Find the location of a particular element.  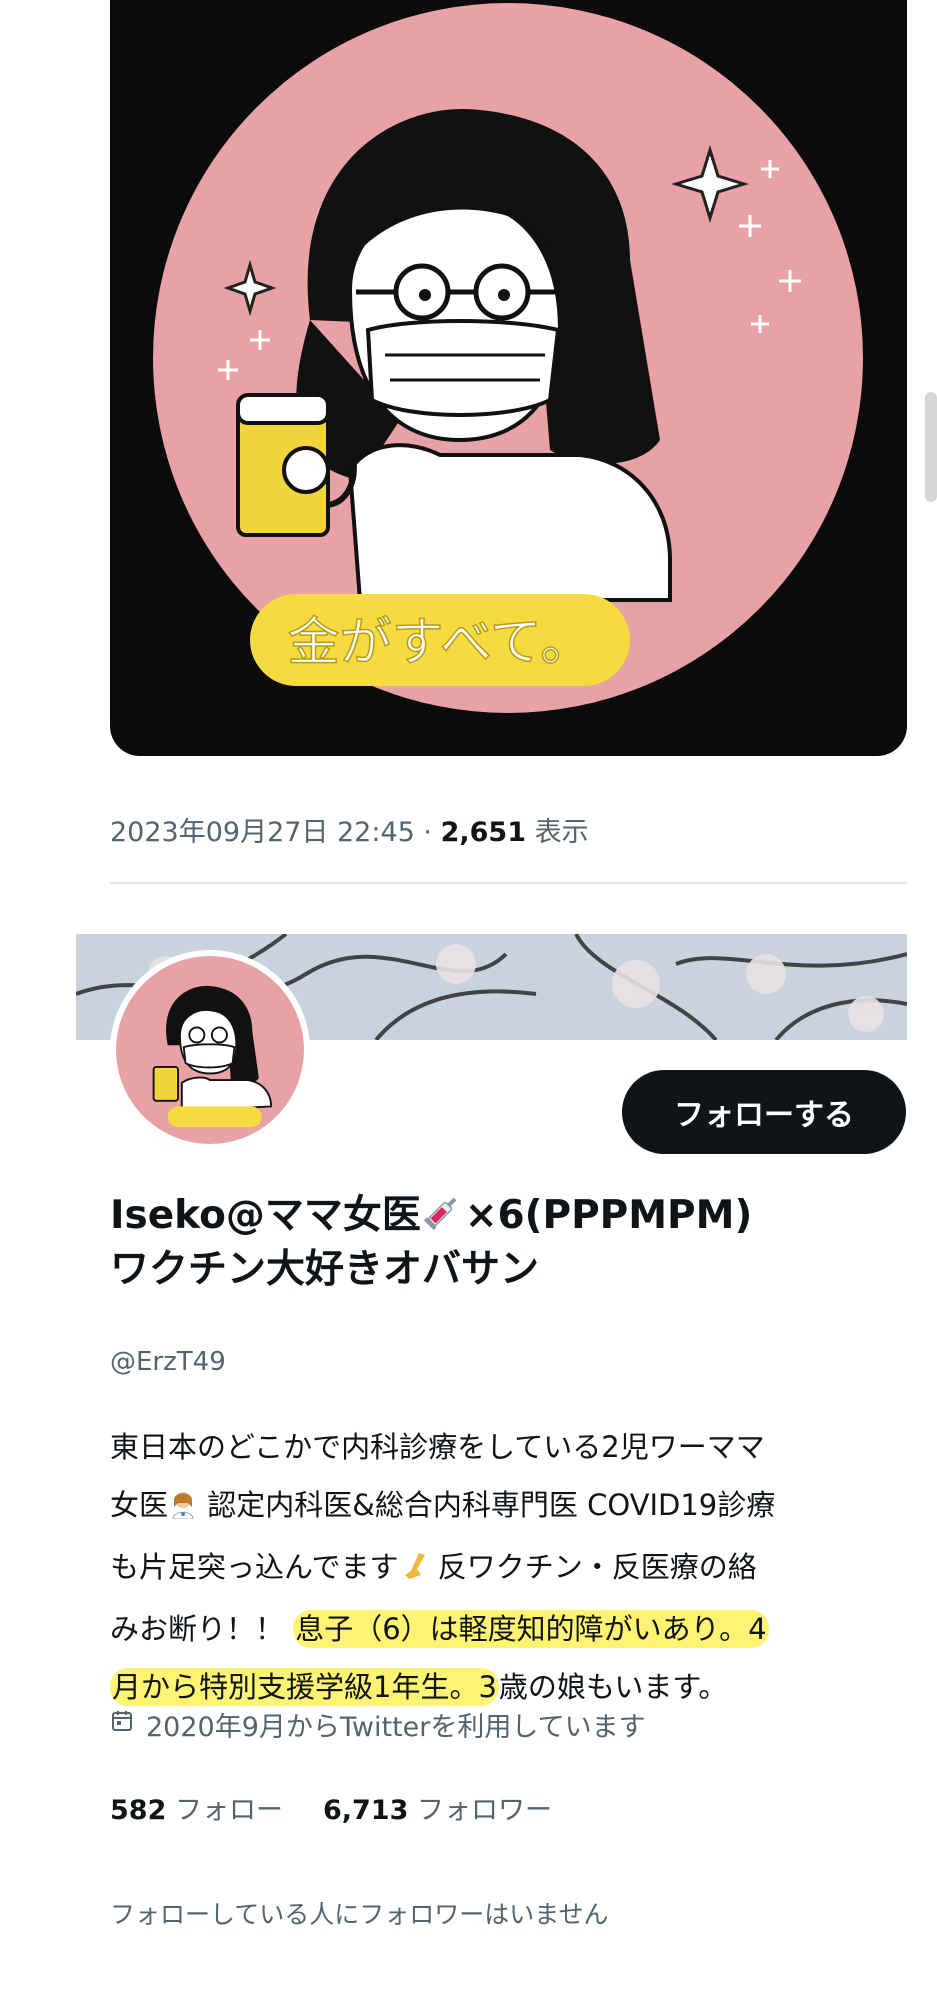

following-link: 582 フォロー is located at coordinates (196, 1810).